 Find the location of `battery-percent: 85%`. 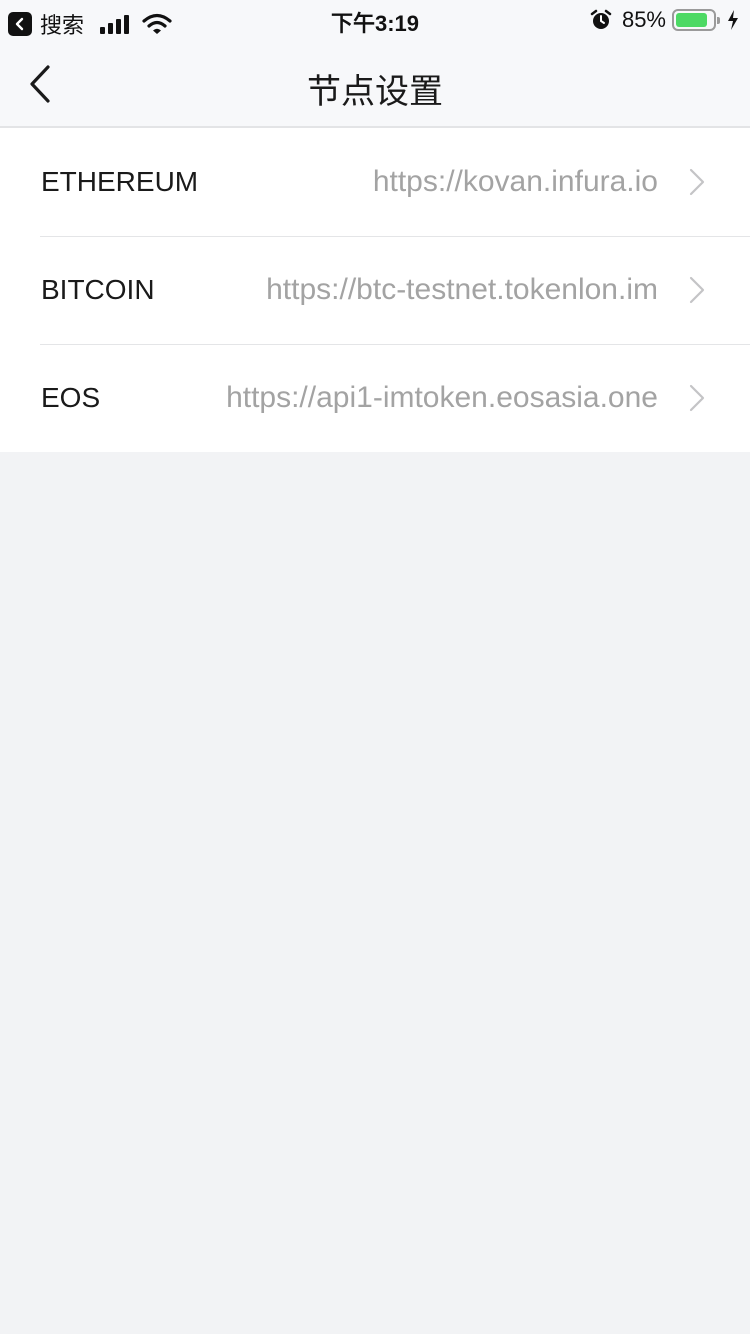

battery-percent: 85% is located at coordinates (643, 19).